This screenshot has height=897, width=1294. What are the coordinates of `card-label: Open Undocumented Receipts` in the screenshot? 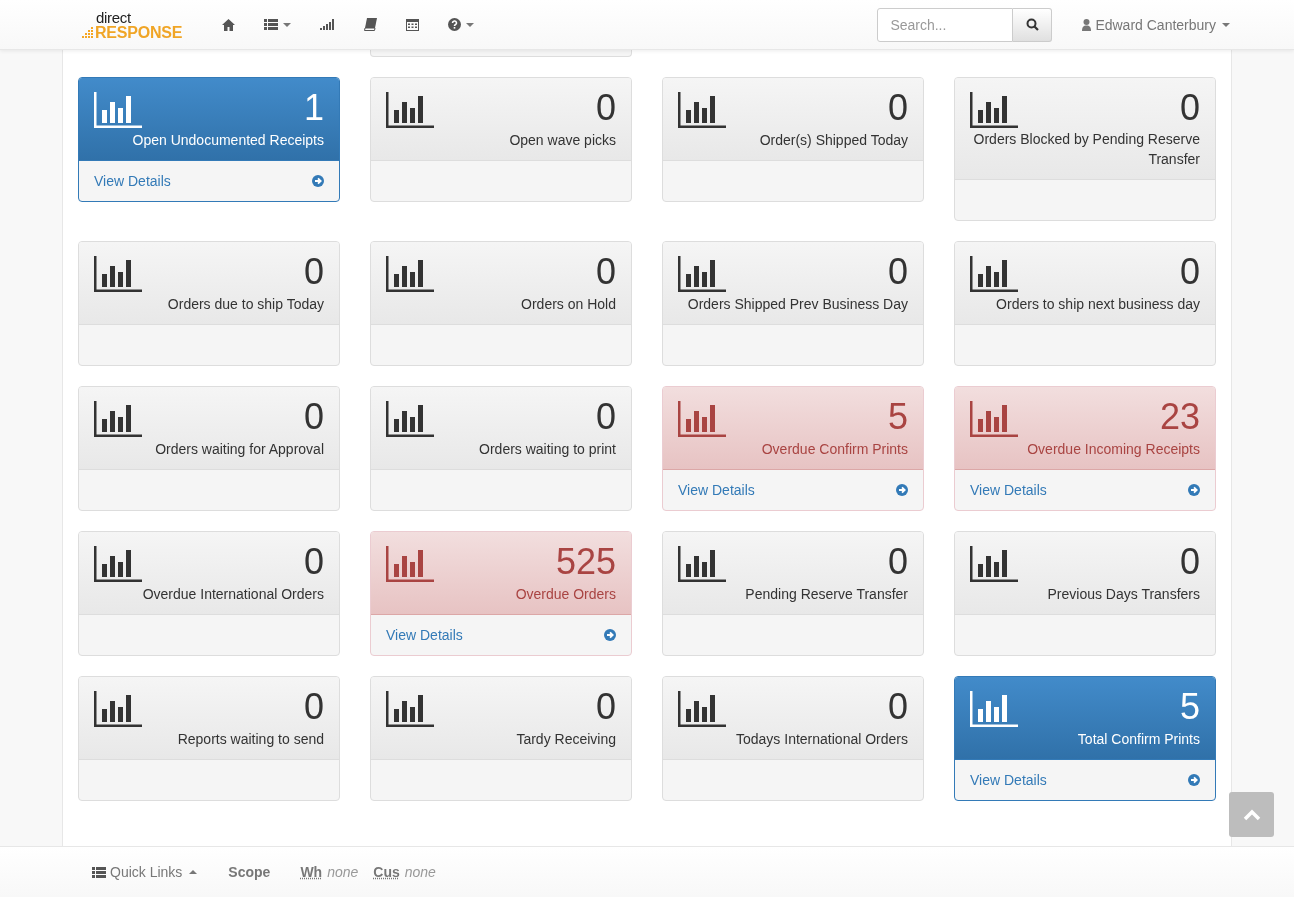 It's located at (227, 140).